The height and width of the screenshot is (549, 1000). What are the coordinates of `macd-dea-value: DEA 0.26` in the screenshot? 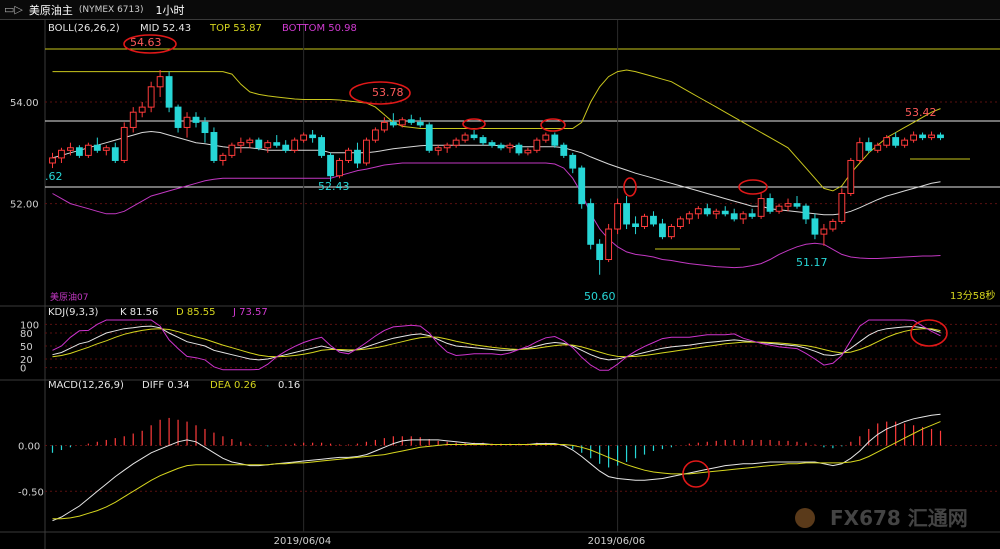 It's located at (233, 385).